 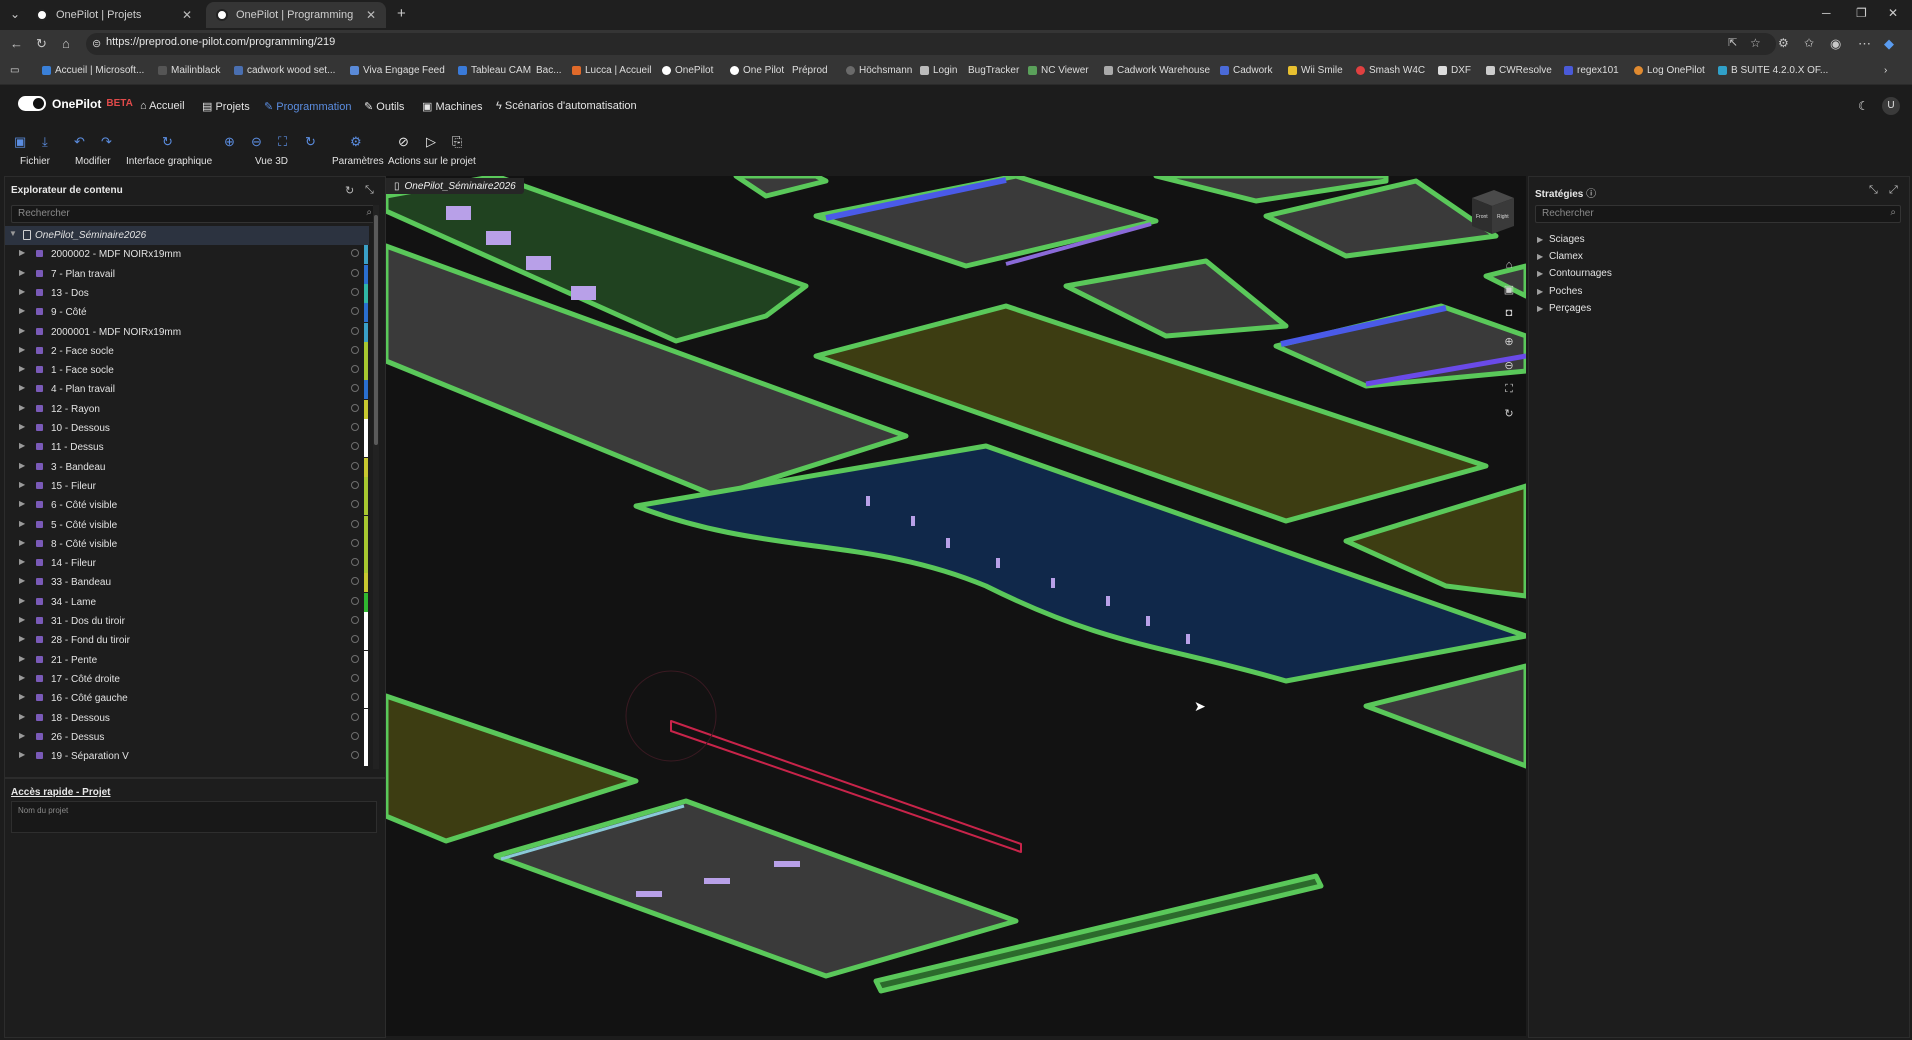 I want to click on bookmark-item: Log OnePilot, so click(x=1669, y=70).